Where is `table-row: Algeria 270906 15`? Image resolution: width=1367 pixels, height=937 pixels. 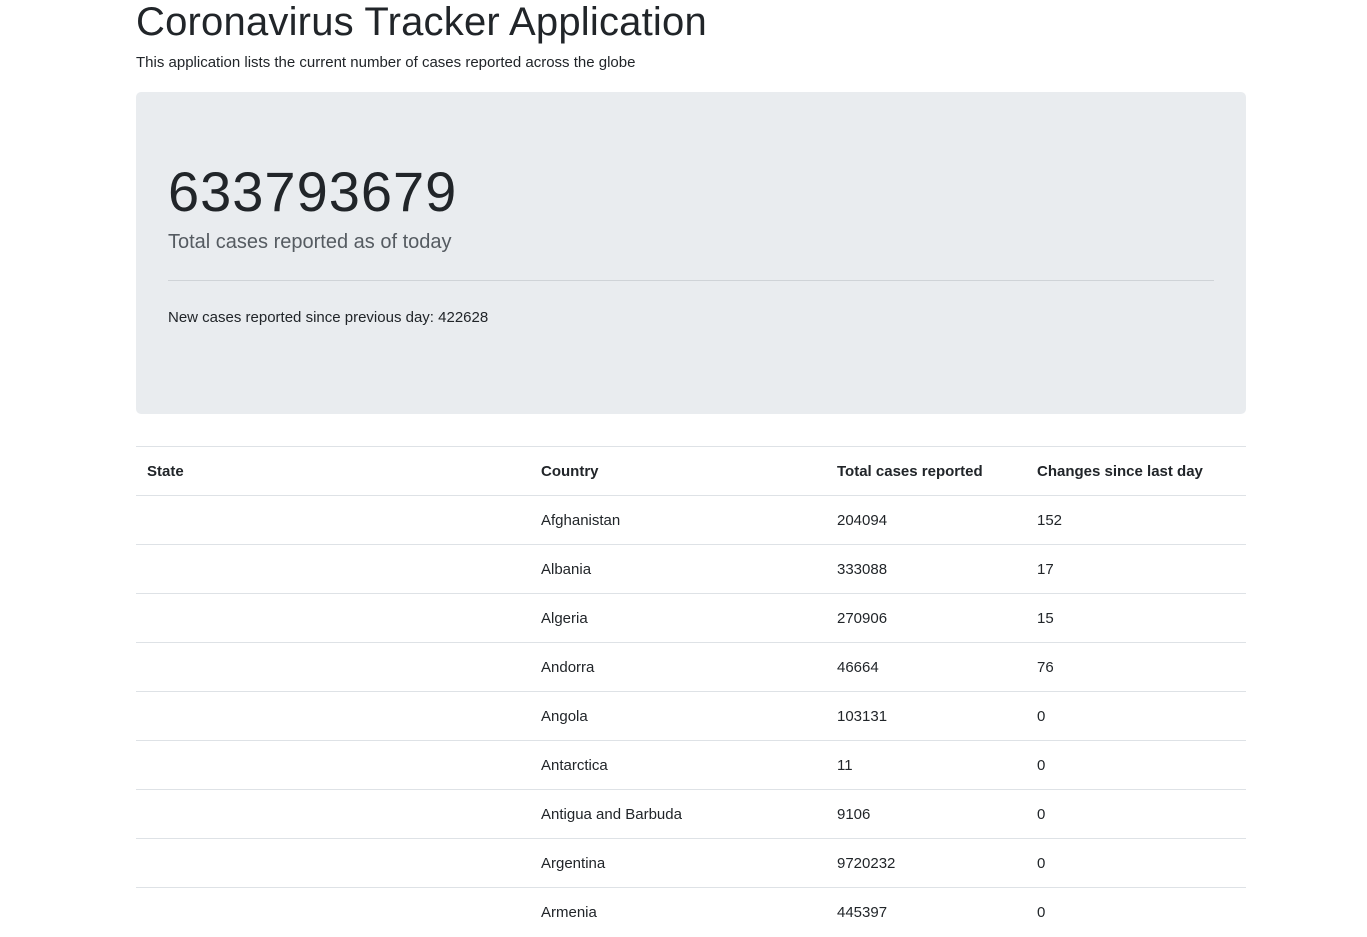 table-row: Algeria 270906 15 is located at coordinates (691, 618).